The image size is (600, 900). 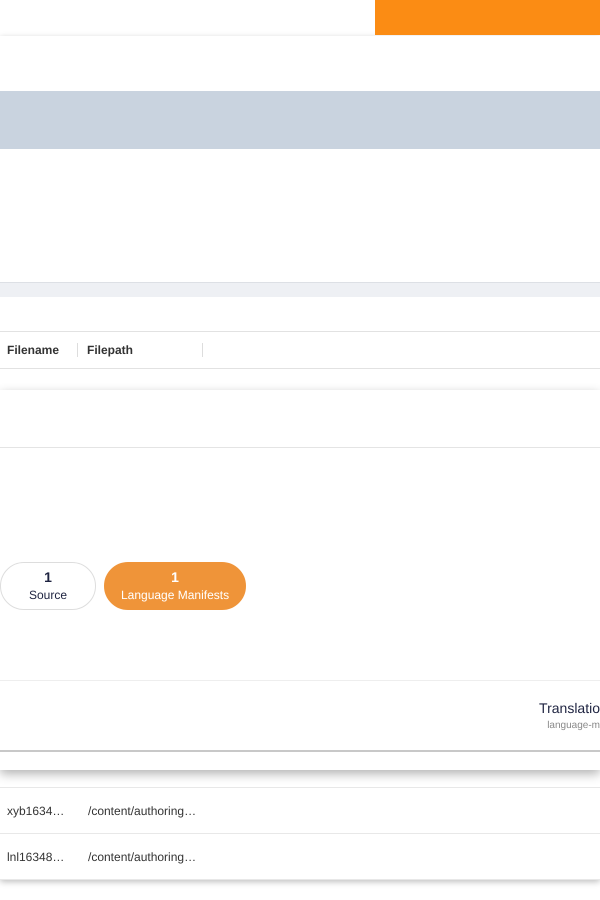 What do you see at coordinates (33, 350) in the screenshot?
I see `column-header: Filename` at bounding box center [33, 350].